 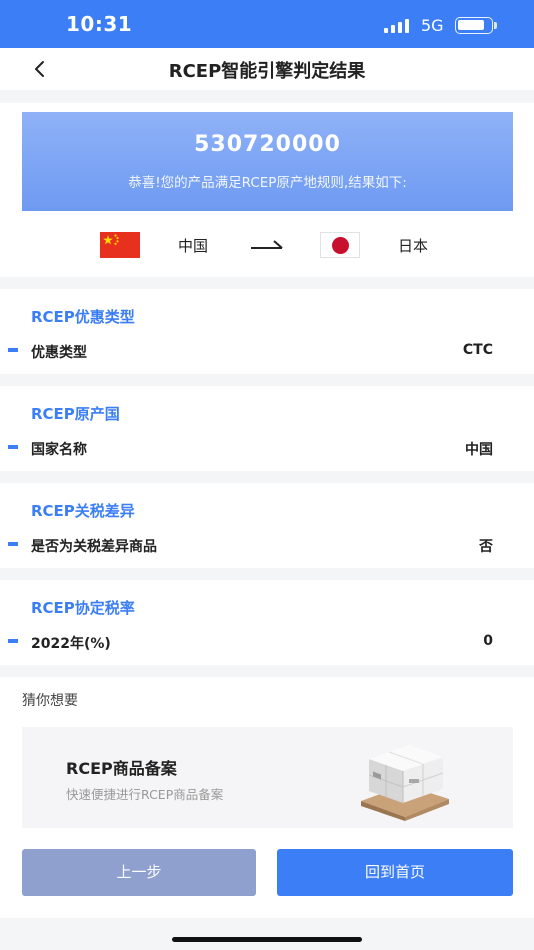 What do you see at coordinates (83, 608) in the screenshot?
I see `section-title: RCEP协定税率` at bounding box center [83, 608].